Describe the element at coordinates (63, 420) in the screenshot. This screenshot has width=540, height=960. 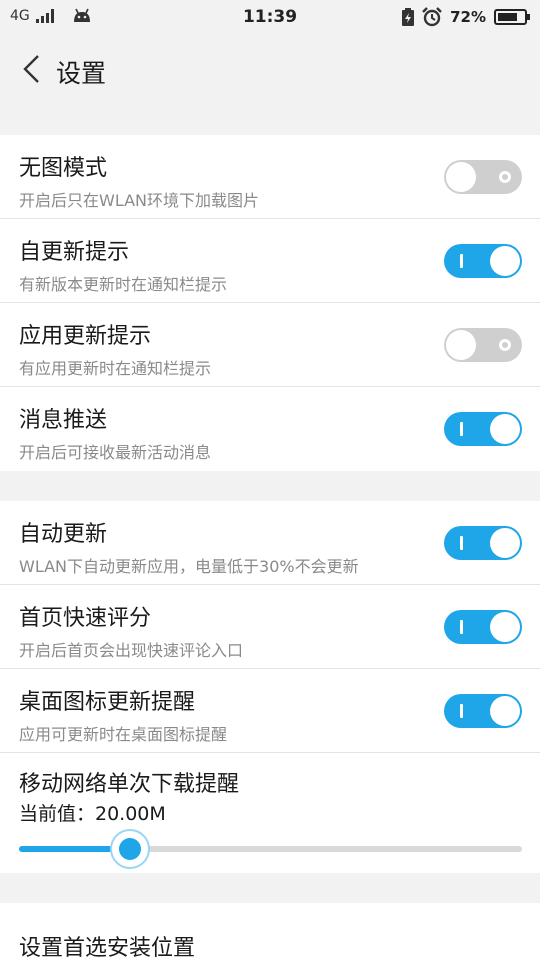
I see `setting-label: 消息推送` at that location.